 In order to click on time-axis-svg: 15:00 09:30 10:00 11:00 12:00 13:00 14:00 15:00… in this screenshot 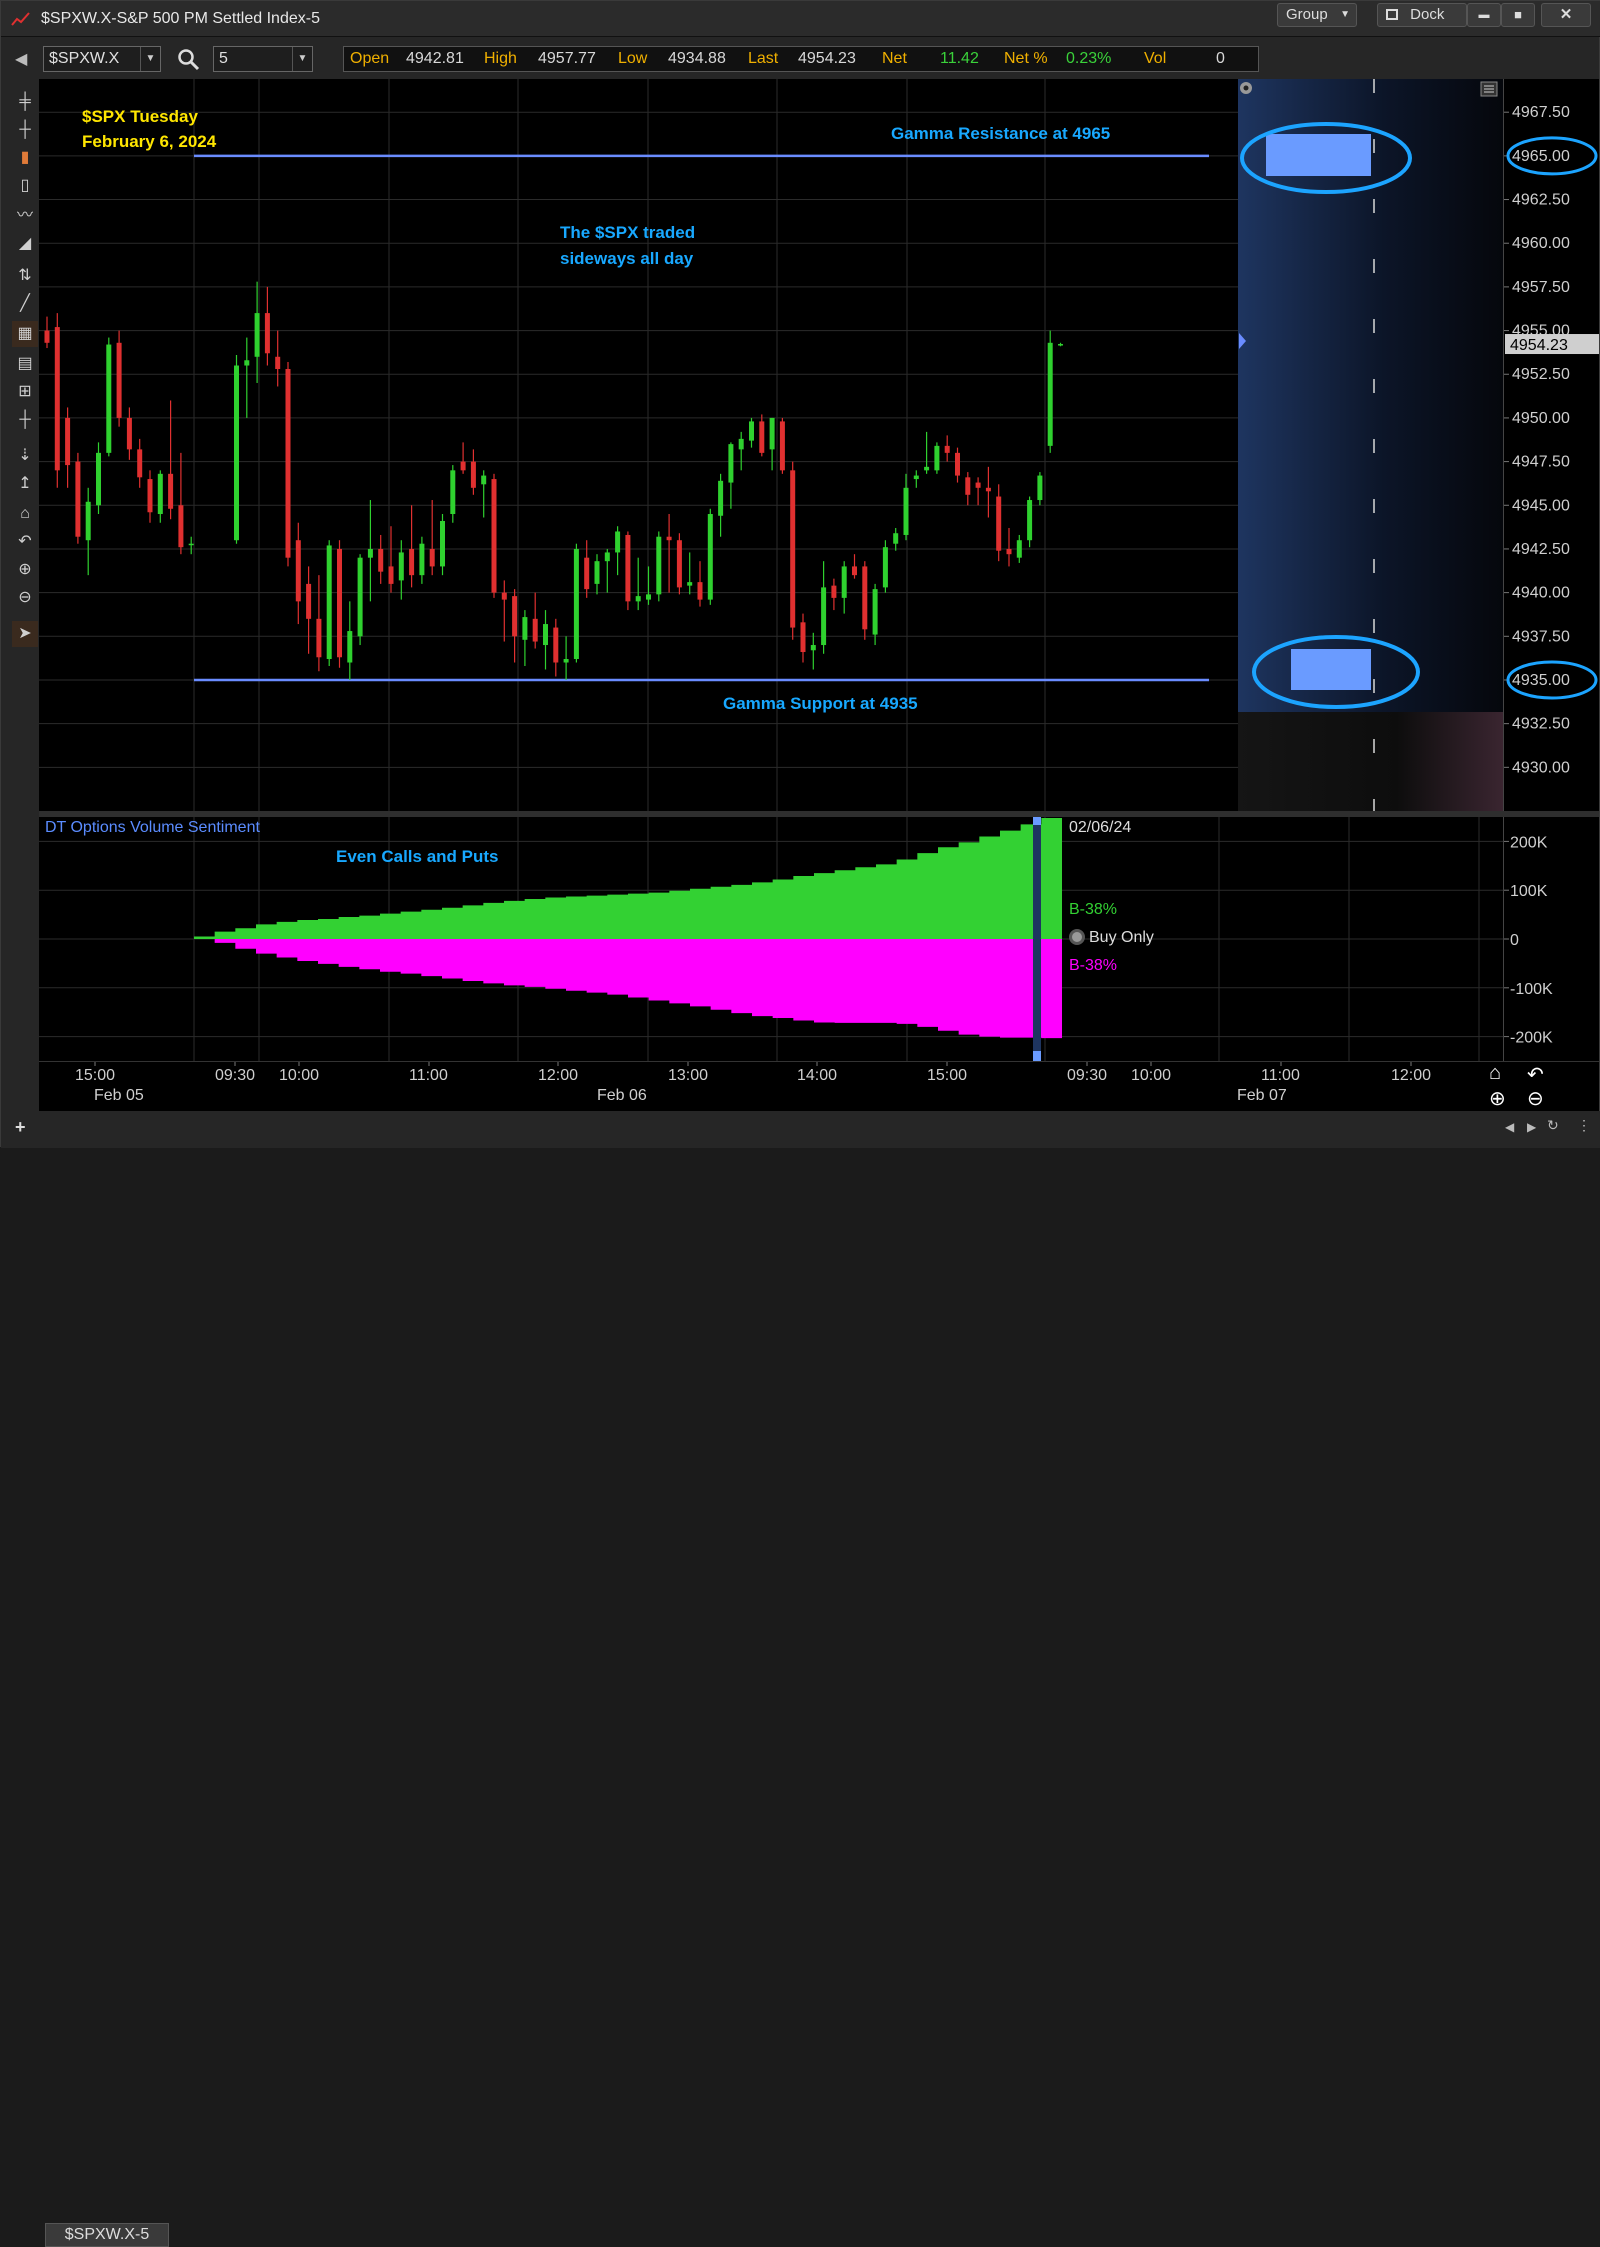, I will do `click(753, 1083)`.